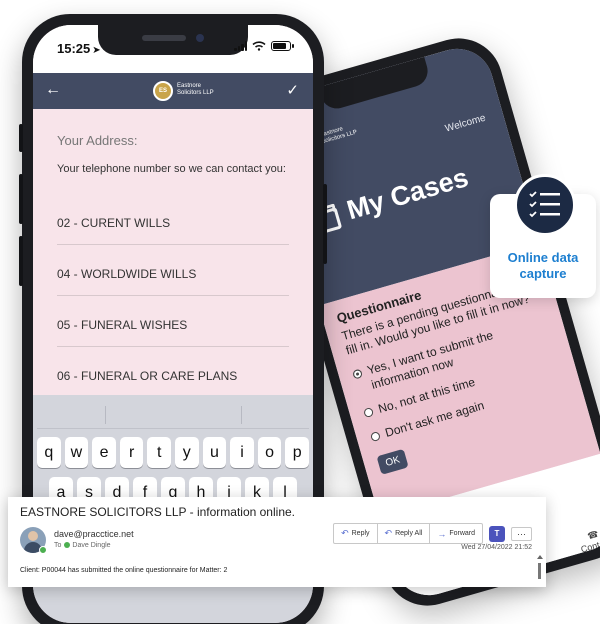 The height and width of the screenshot is (624, 600). I want to click on power-button, so click(325, 224).